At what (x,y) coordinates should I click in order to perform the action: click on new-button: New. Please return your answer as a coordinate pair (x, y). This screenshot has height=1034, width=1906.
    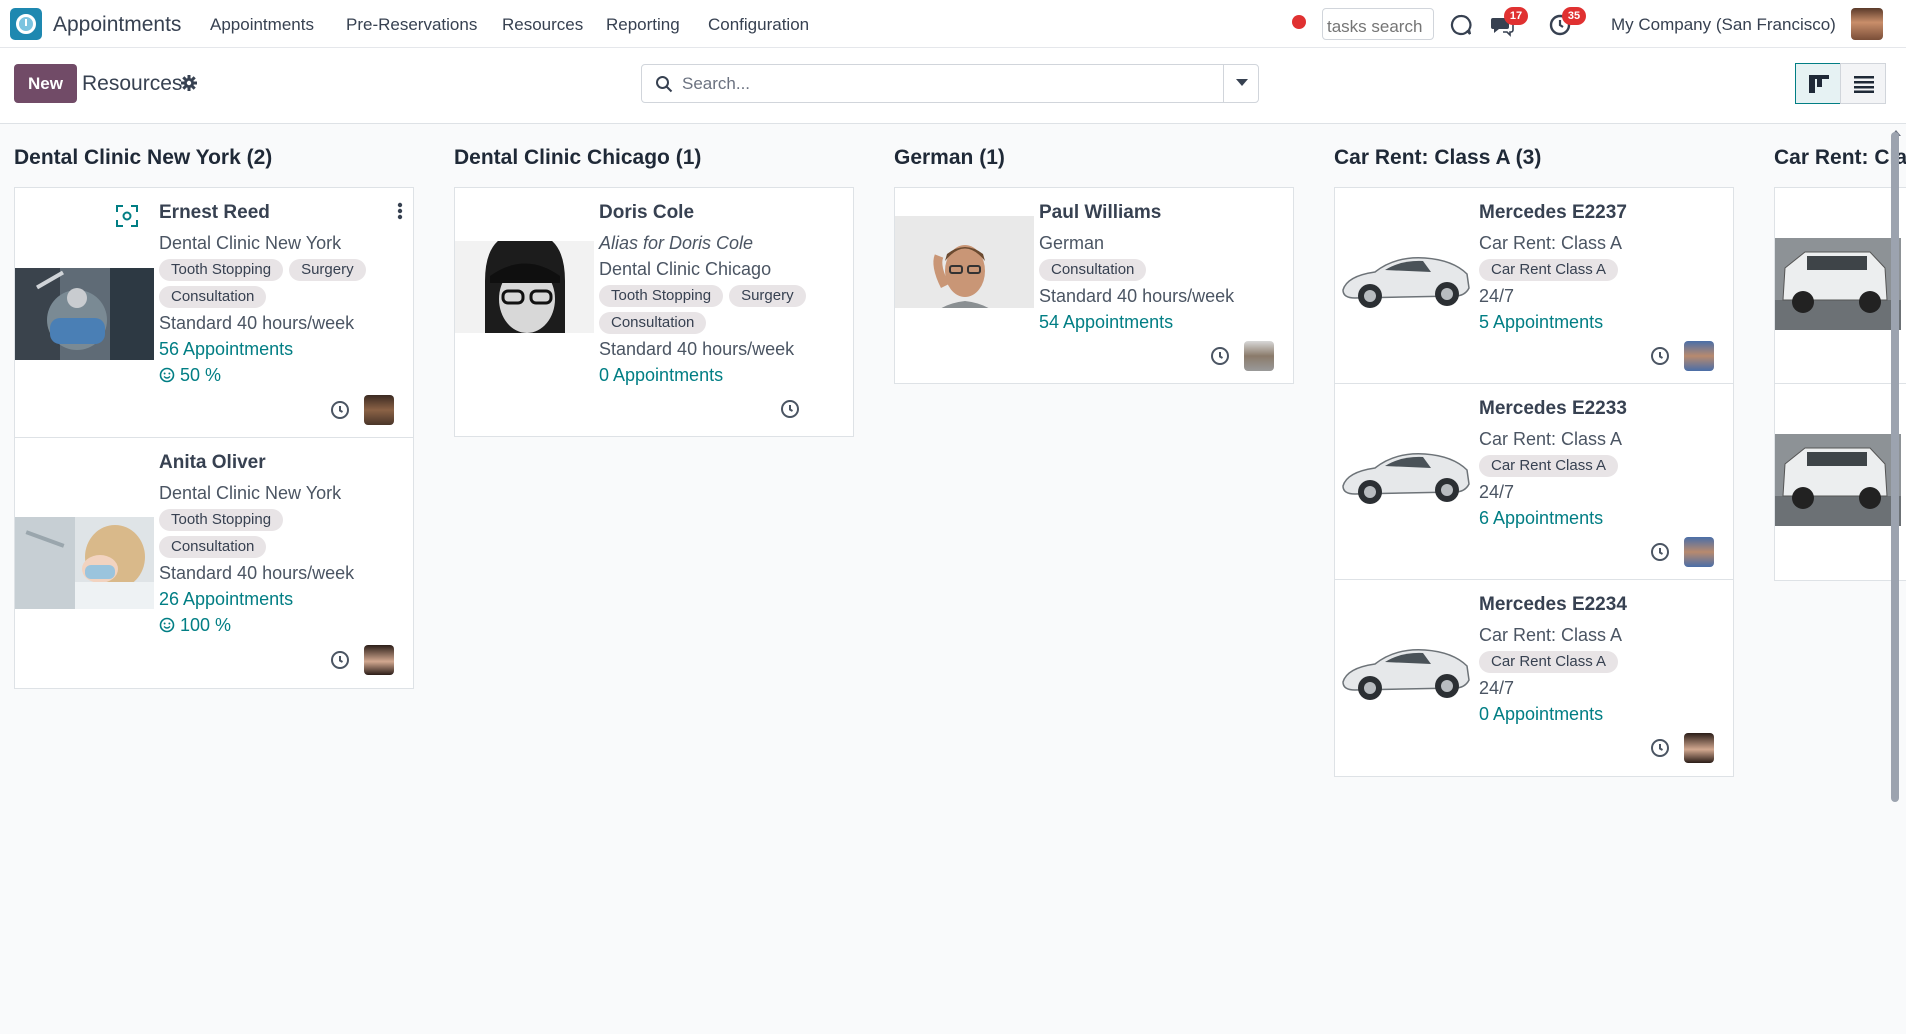
    Looking at the image, I should click on (45, 83).